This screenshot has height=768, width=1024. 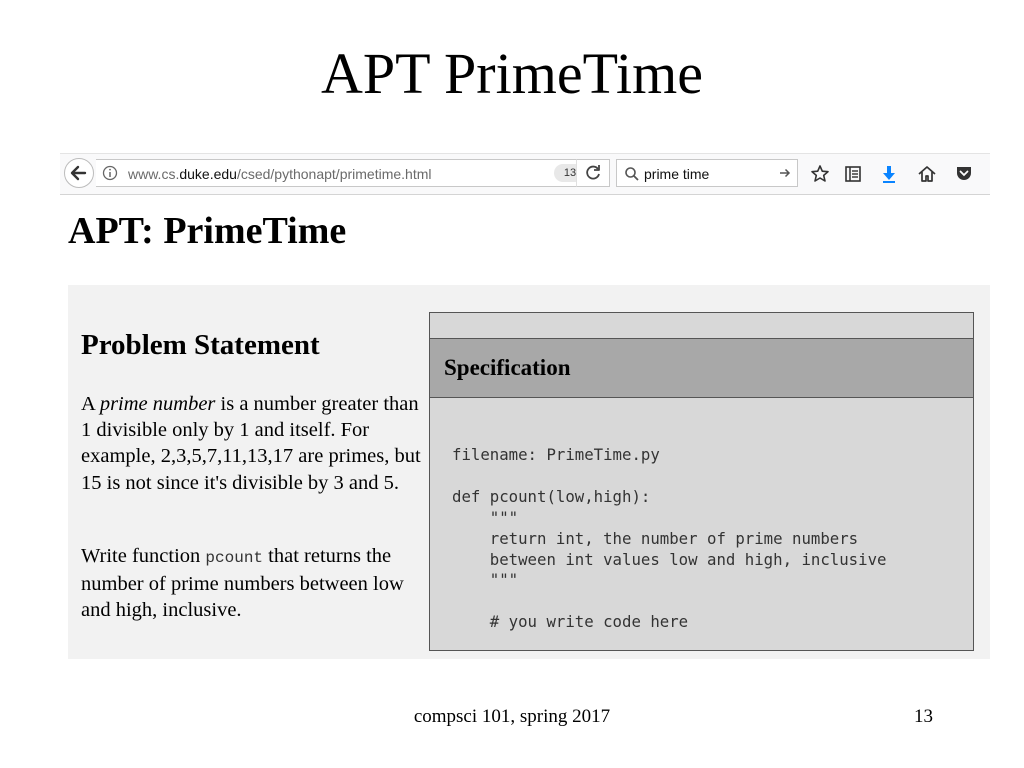 I want to click on slide-footer: compsci 101, spring 2017, so click(x=512, y=716).